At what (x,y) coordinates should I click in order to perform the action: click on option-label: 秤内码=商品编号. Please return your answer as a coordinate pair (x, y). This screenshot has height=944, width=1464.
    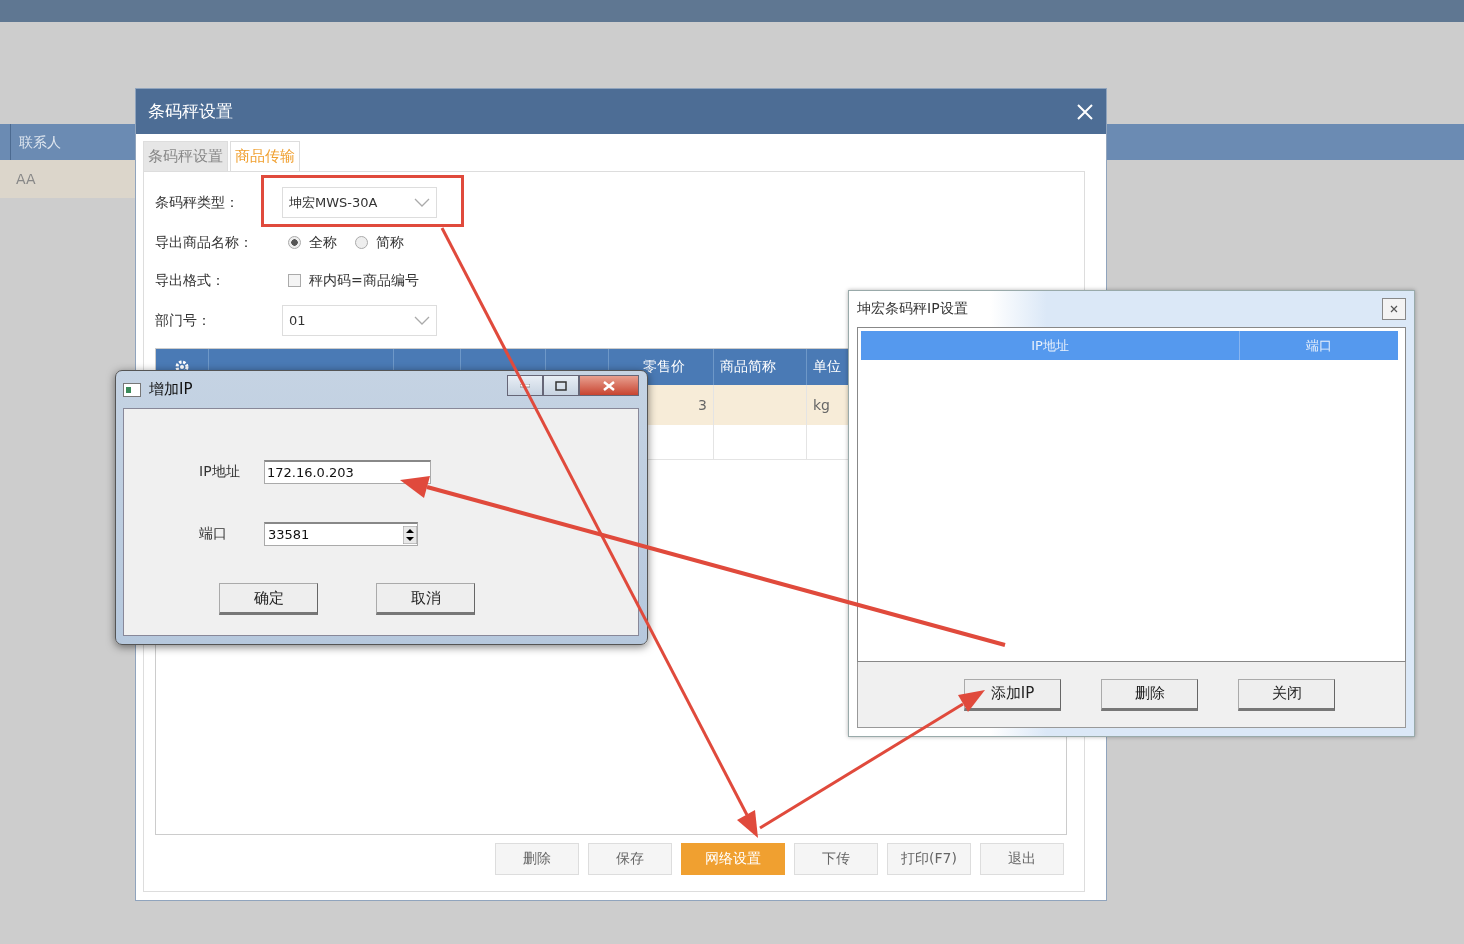
    Looking at the image, I should click on (364, 280).